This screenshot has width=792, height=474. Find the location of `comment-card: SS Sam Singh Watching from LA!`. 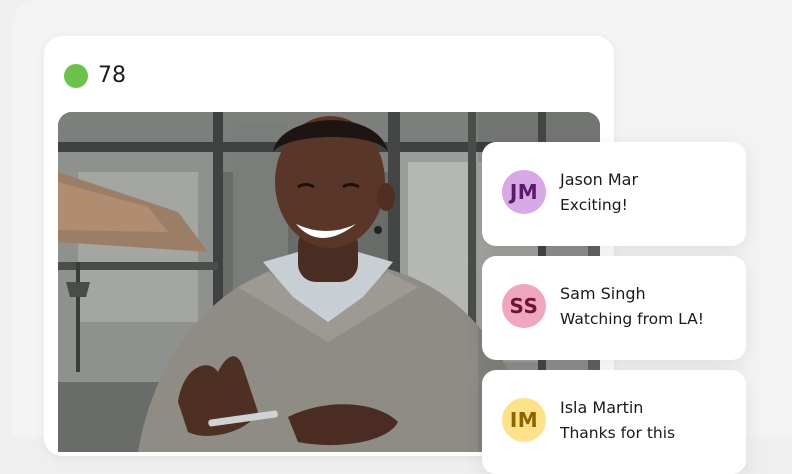

comment-card: SS Sam Singh Watching from LA! is located at coordinates (614, 308).